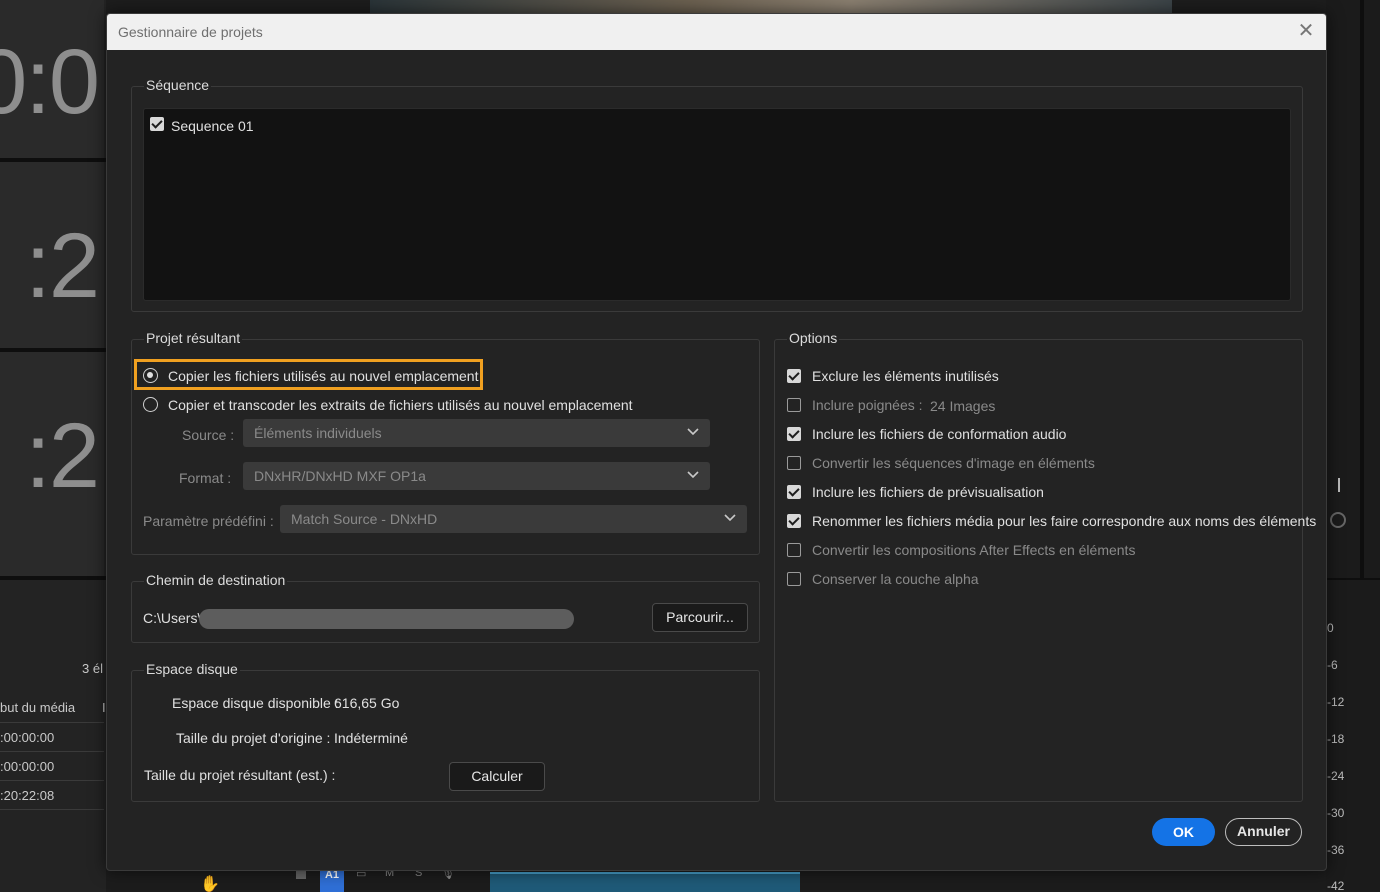 The height and width of the screenshot is (892, 1380). I want to click on original-size-label: Taille du projet d'origine :, so click(253, 738).